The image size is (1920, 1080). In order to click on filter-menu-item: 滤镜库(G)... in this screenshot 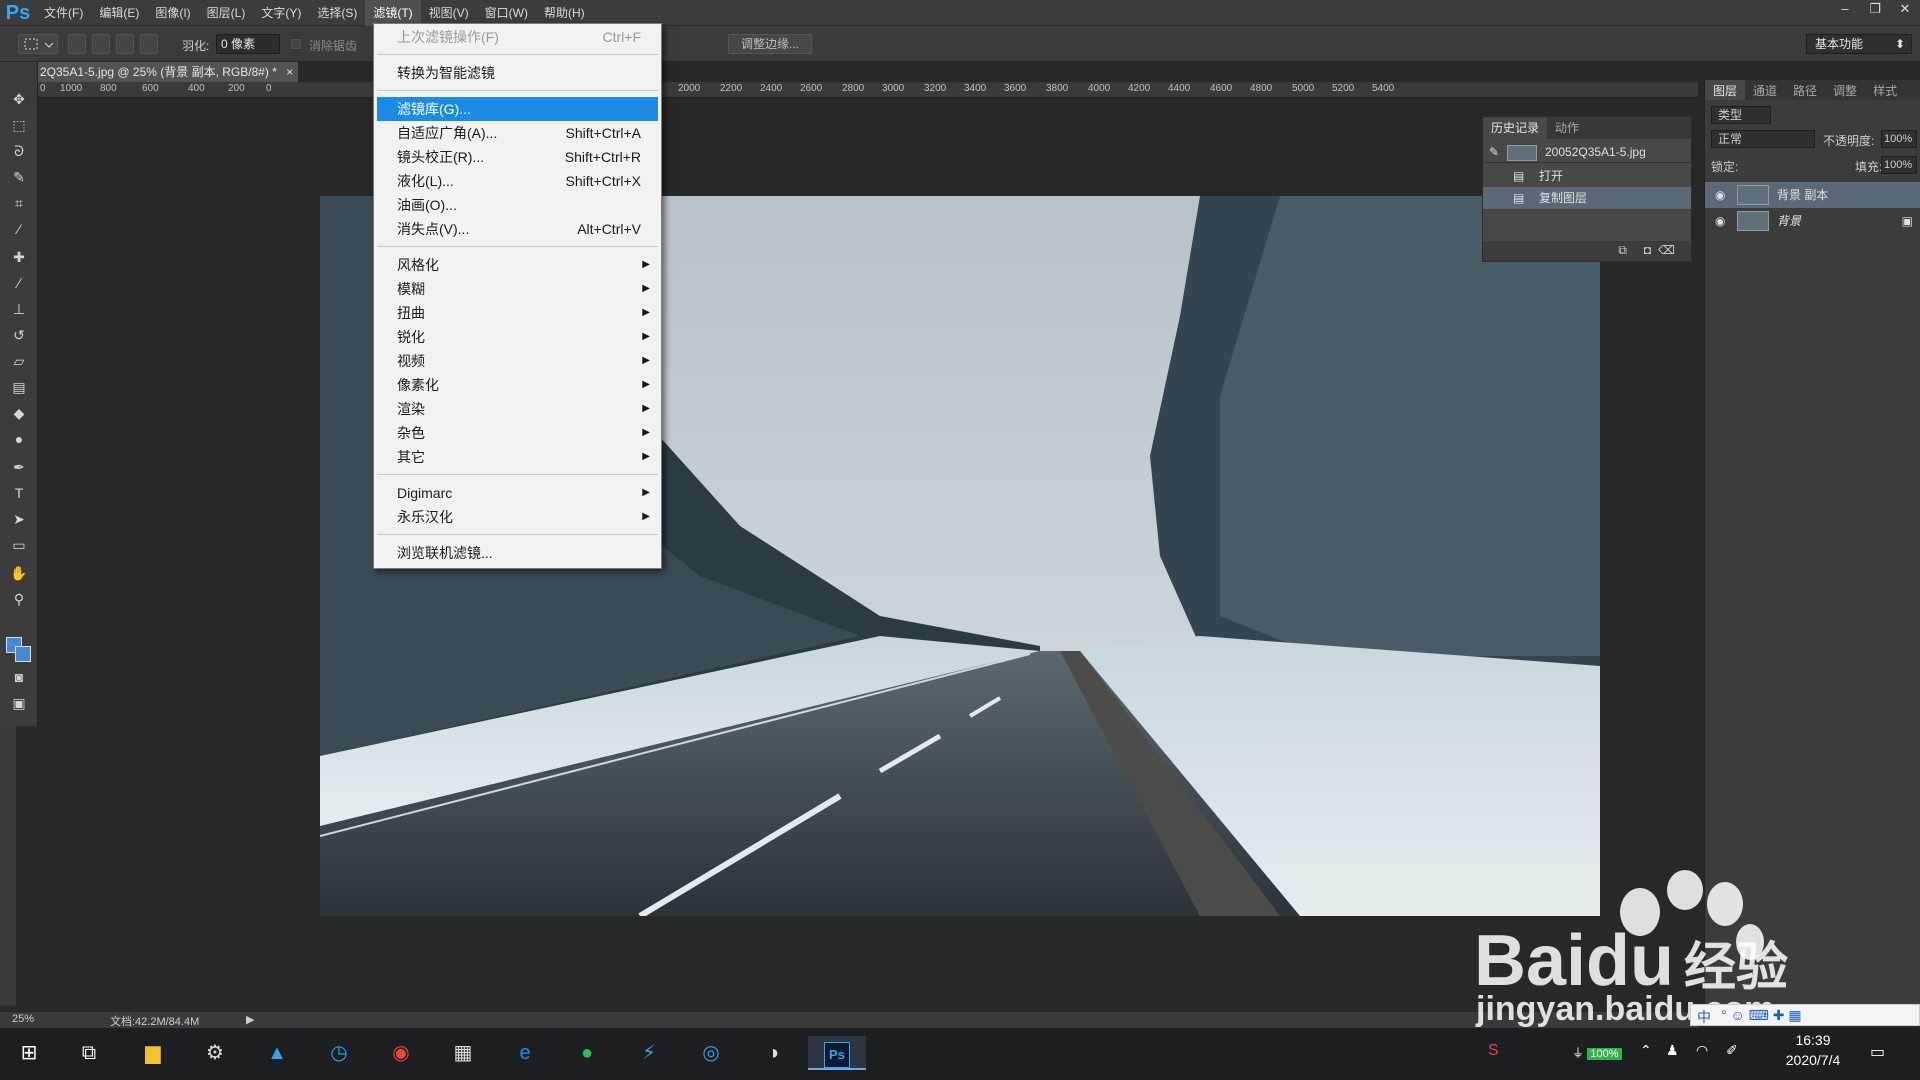, I will do `click(517, 109)`.